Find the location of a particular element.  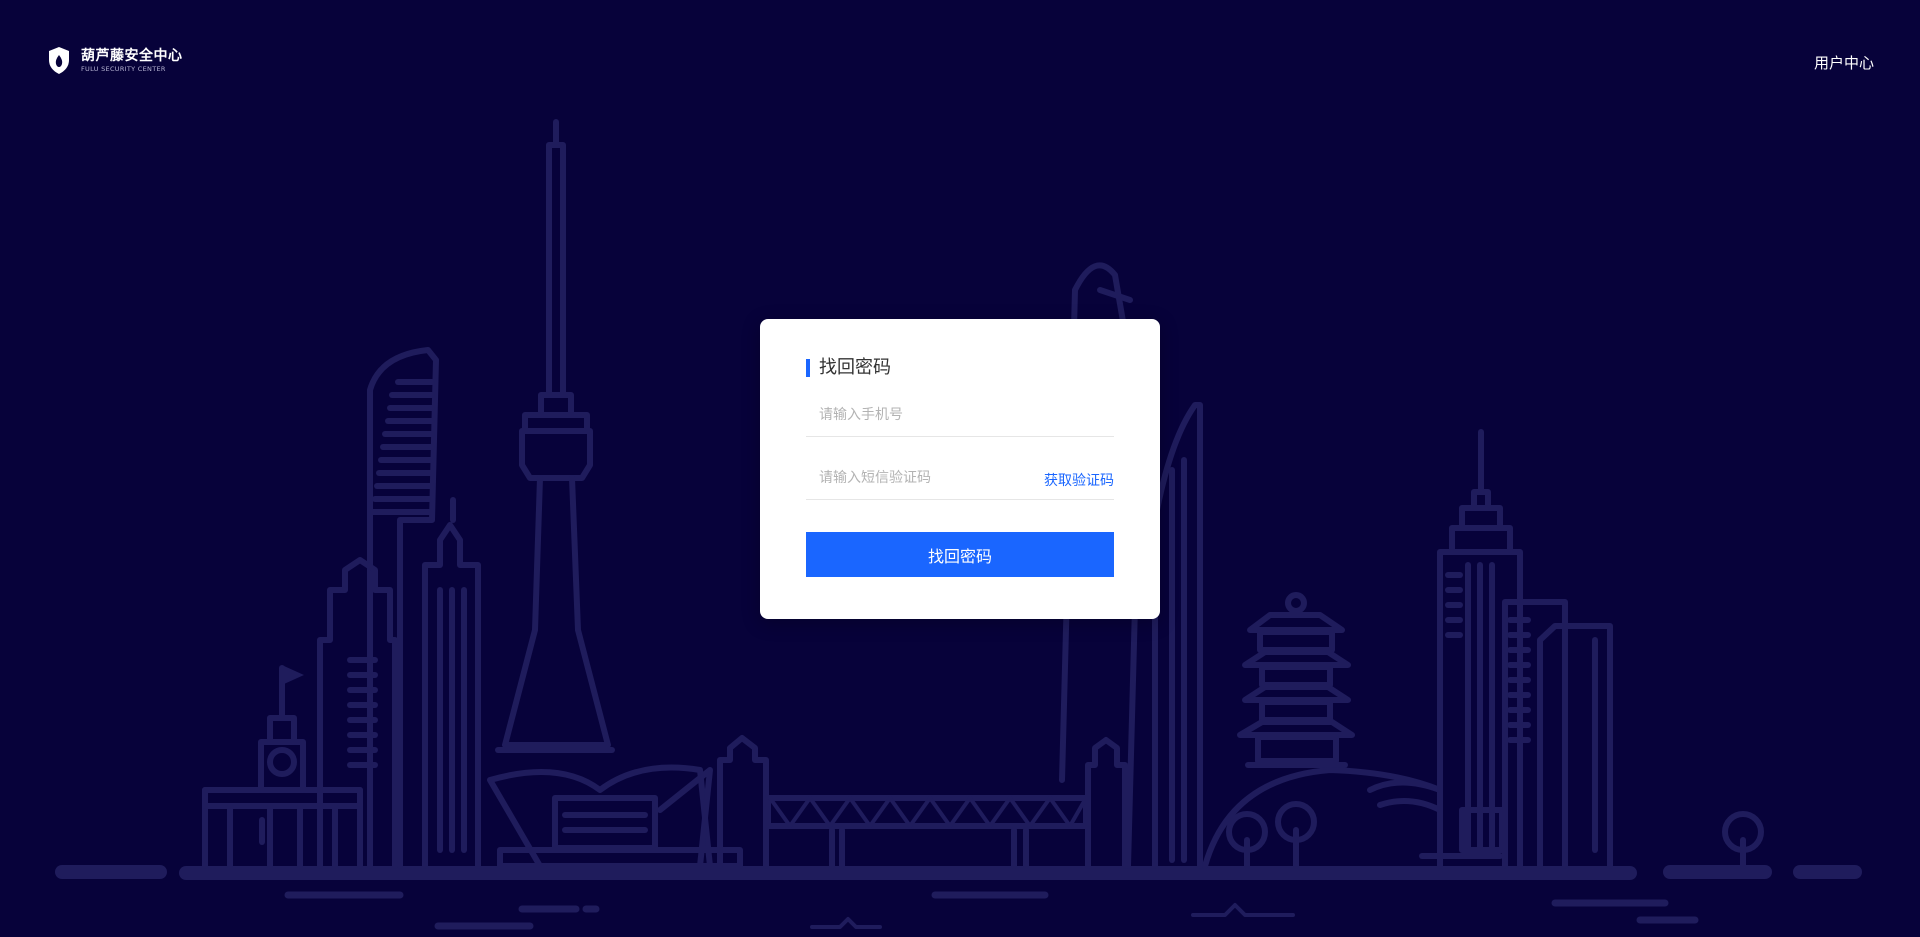

logo: 葫芦藤安全中心 FULU SECURITY CENTER is located at coordinates (115, 60).